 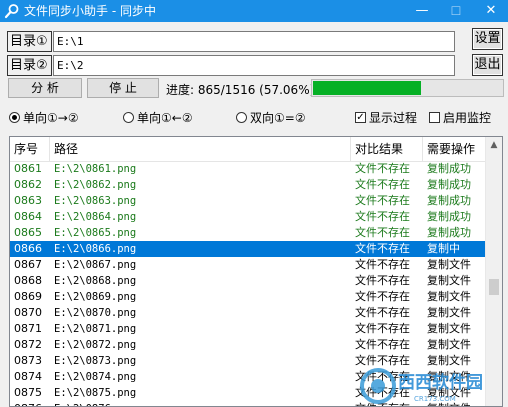 I want to click on cell-path: E:\2\0872.png, so click(x=95, y=345).